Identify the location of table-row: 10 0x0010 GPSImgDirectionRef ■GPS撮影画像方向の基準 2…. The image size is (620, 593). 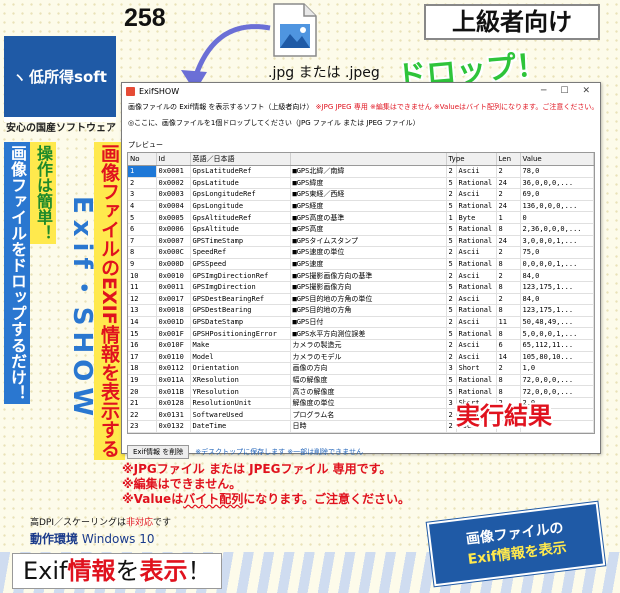
(361, 275).